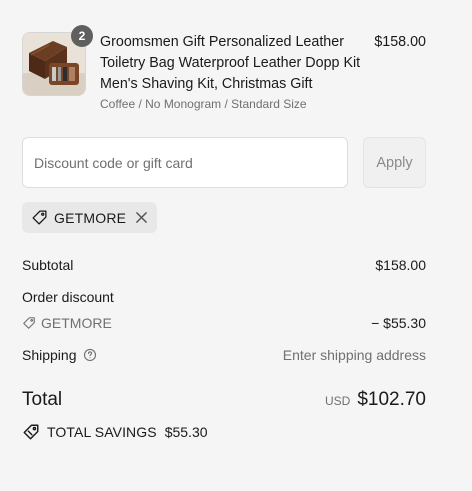 The image size is (472, 491). What do you see at coordinates (203, 104) in the screenshot?
I see `product-variant: Coffee / No Monogram / Standard Size` at bounding box center [203, 104].